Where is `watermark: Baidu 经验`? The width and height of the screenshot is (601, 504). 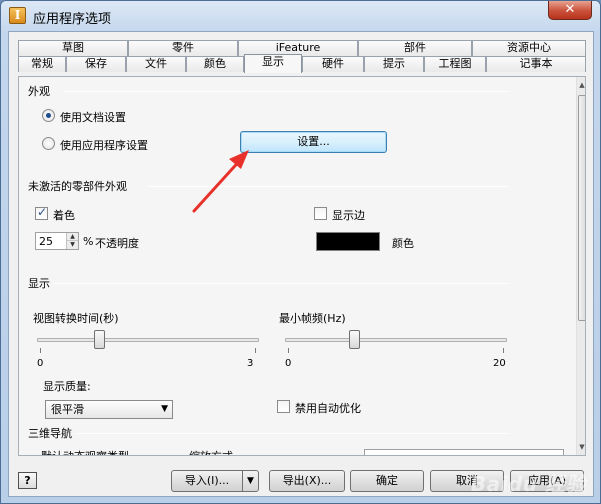
watermark: Baidu 经验 is located at coordinates (528, 484).